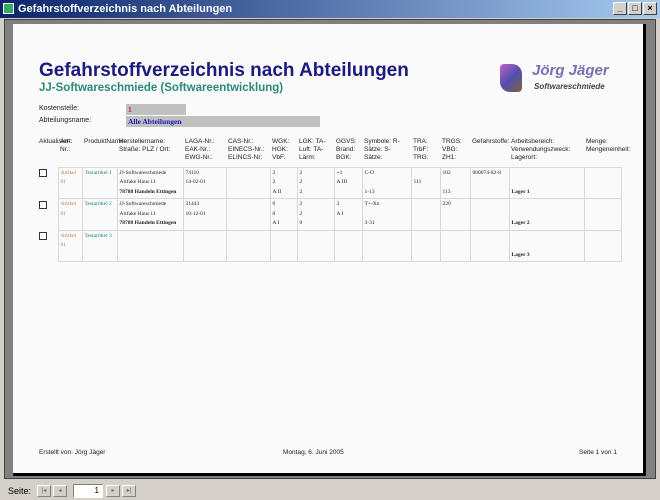 The height and width of the screenshot is (500, 660). Describe the element at coordinates (145, 145) in the screenshot. I see `column-header: Herstellername: Straße: PLZ / Ort:` at that location.